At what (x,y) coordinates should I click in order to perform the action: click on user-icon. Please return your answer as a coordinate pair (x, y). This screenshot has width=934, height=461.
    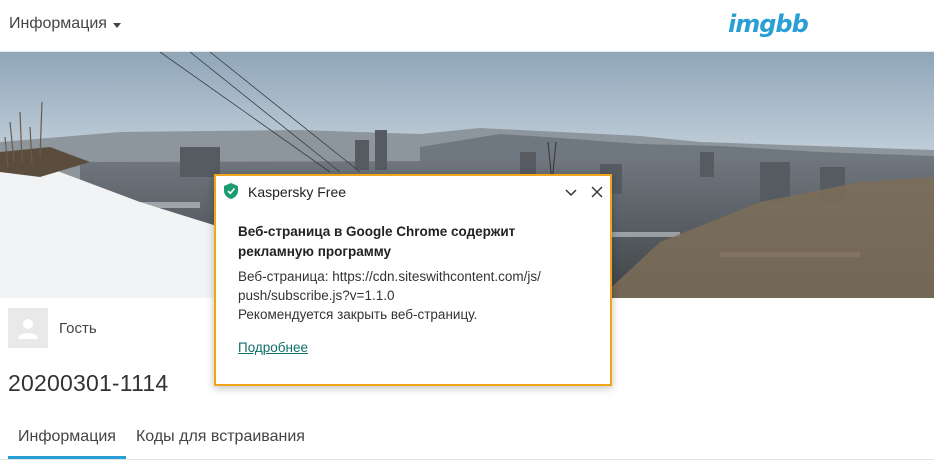
    Looking at the image, I should click on (28, 329).